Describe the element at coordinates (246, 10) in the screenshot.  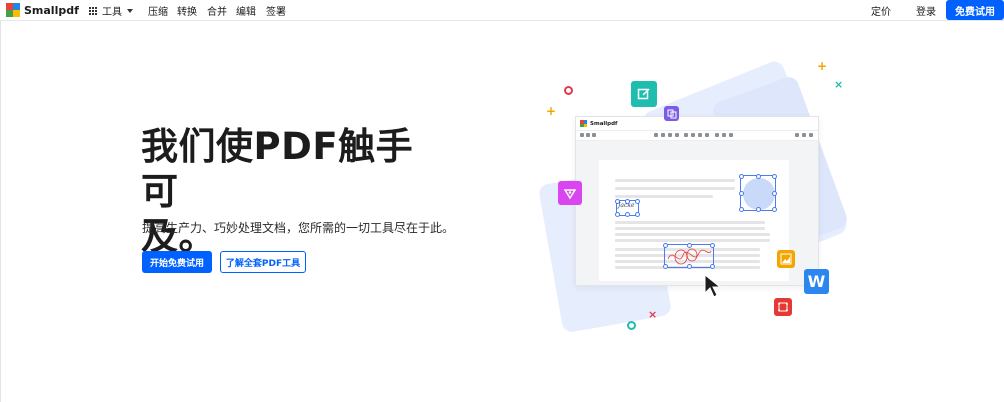
I see `nav-link-edit: 编辑` at that location.